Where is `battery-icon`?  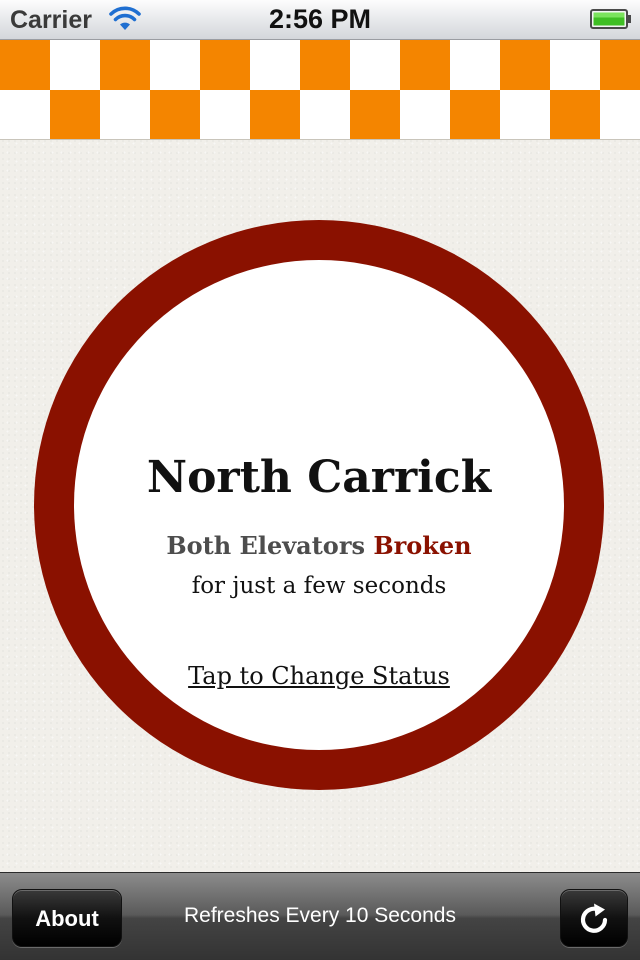 battery-icon is located at coordinates (610, 19).